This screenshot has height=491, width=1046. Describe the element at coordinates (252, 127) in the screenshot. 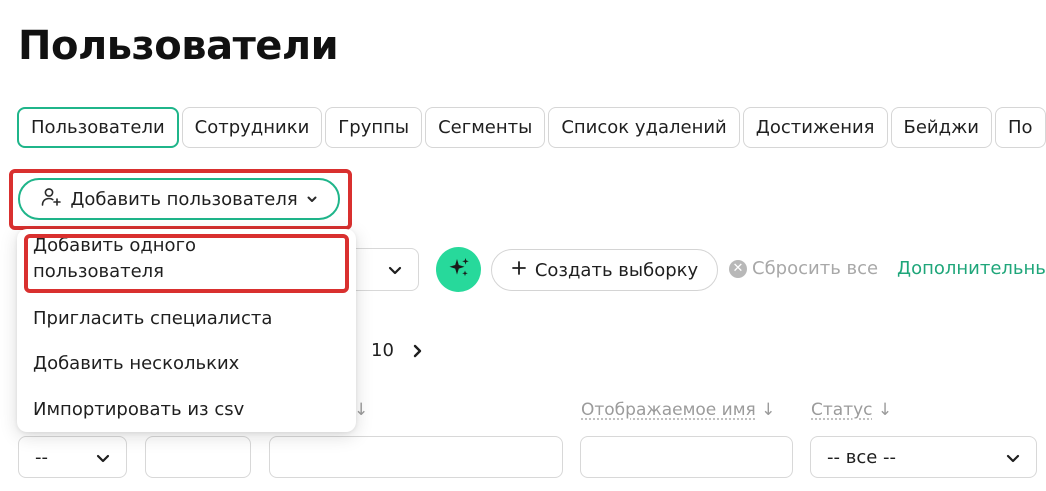

I see `tab-employees: Сотрудники` at that location.